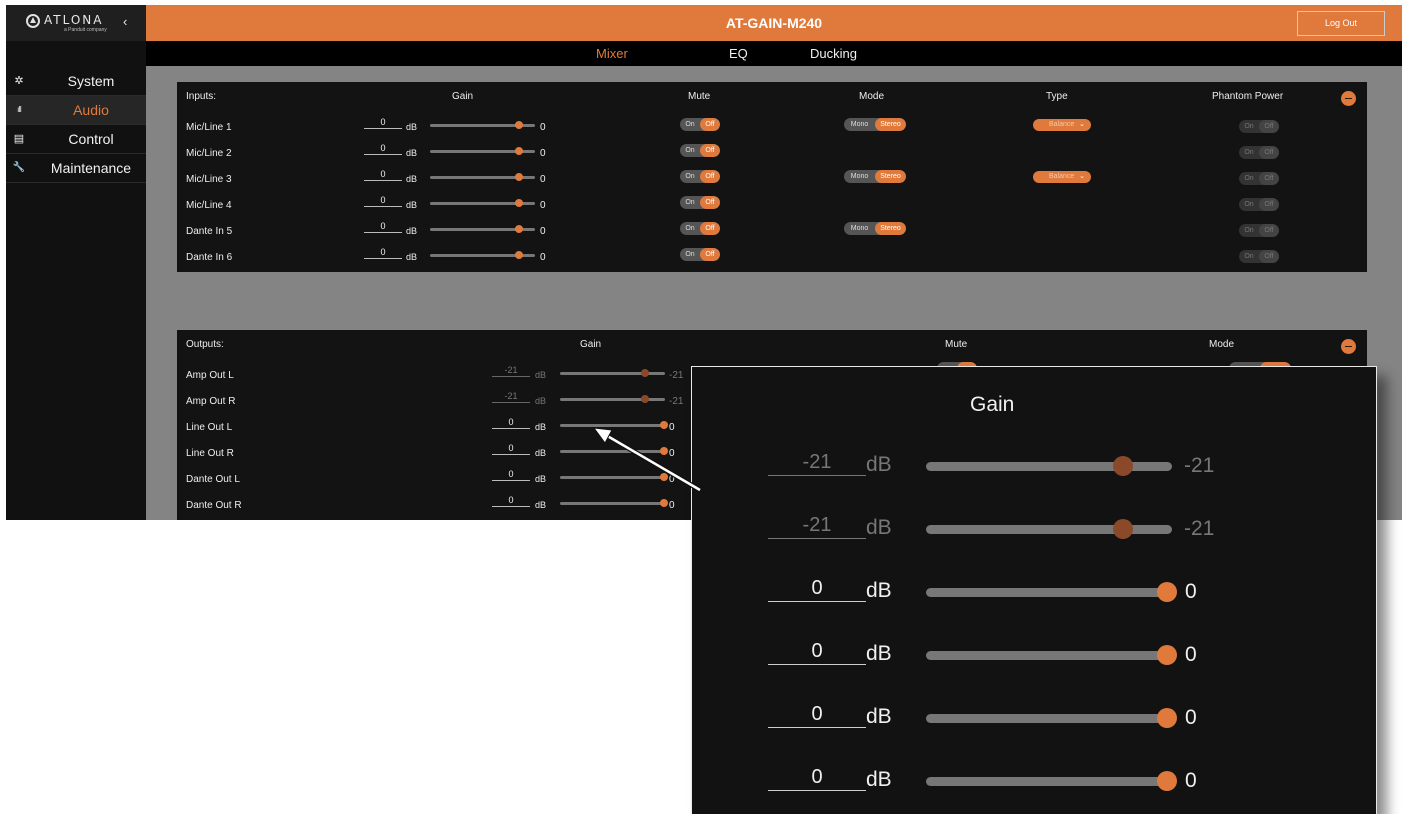 The image size is (1407, 814). I want to click on tab-mixer: Mixer, so click(612, 53).